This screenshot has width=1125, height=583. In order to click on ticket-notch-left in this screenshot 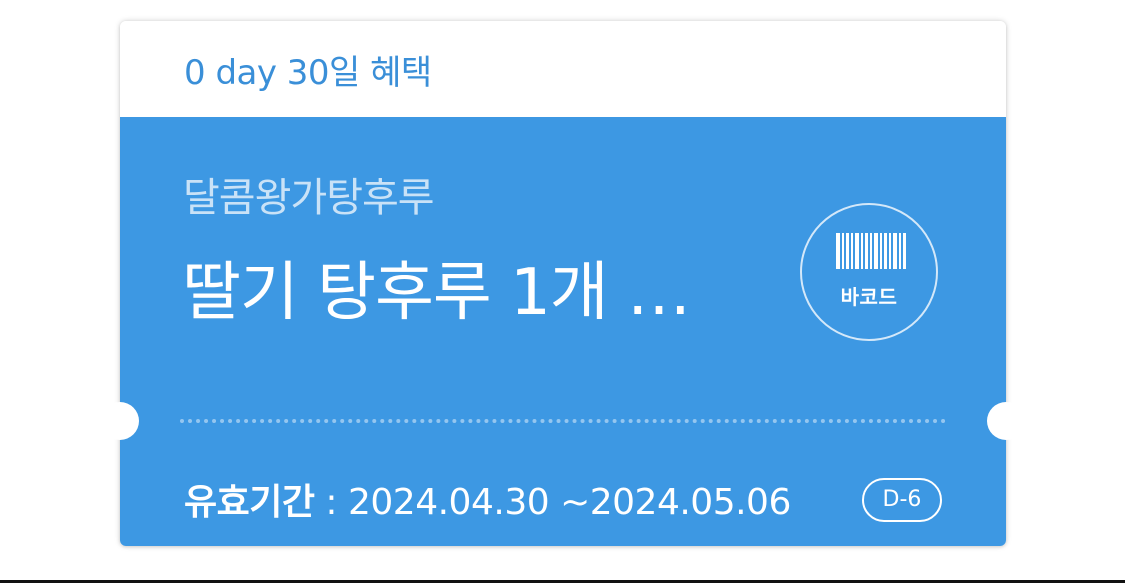, I will do `click(120, 421)`.